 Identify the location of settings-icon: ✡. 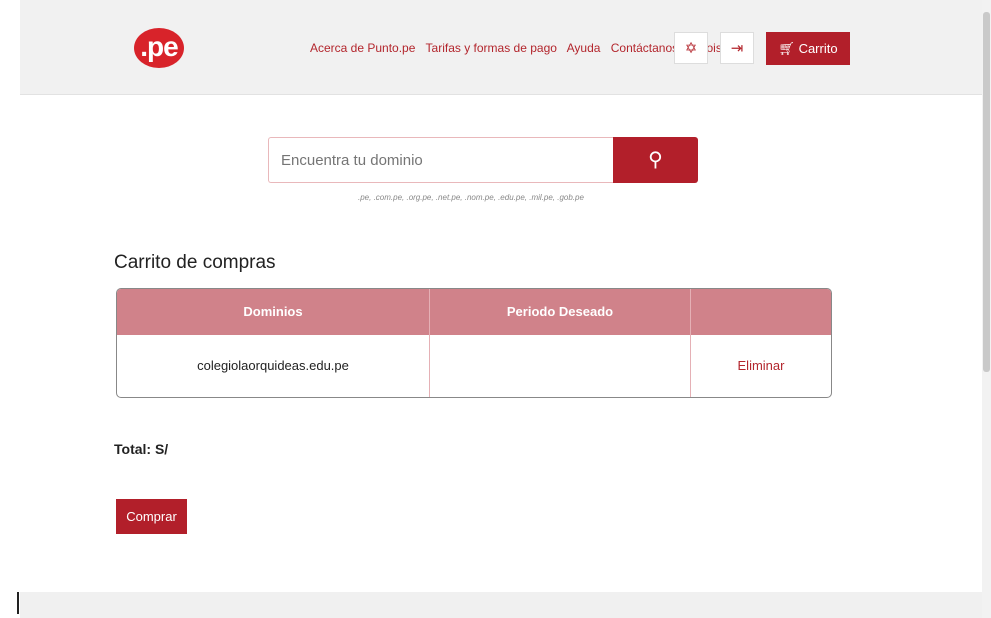
(691, 48).